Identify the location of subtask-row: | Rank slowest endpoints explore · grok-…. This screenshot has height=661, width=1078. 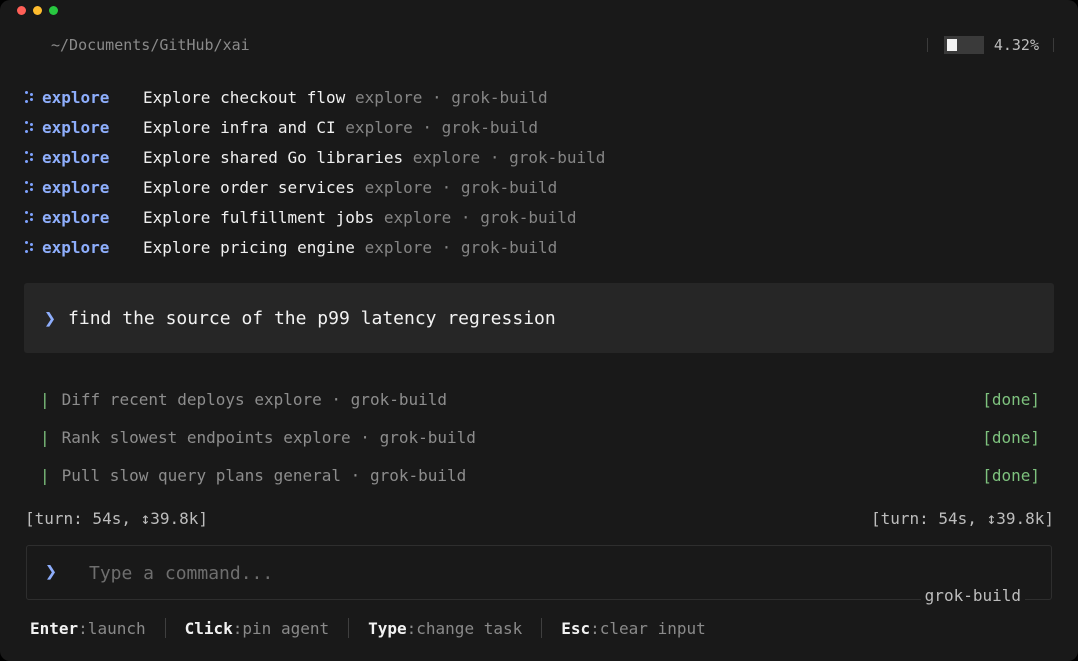
(540, 437).